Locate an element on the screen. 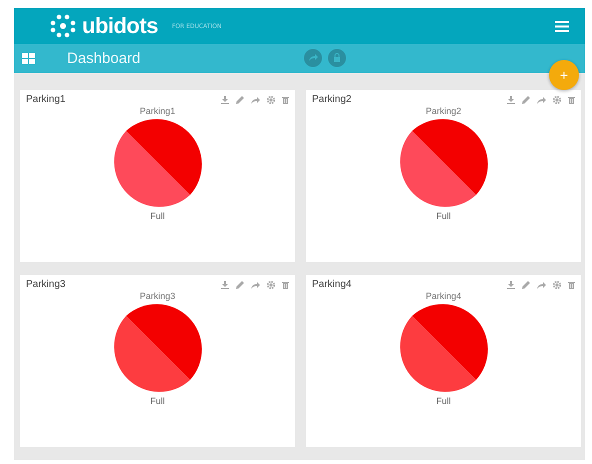 This screenshot has width=592, height=464. menu-icon is located at coordinates (562, 26).